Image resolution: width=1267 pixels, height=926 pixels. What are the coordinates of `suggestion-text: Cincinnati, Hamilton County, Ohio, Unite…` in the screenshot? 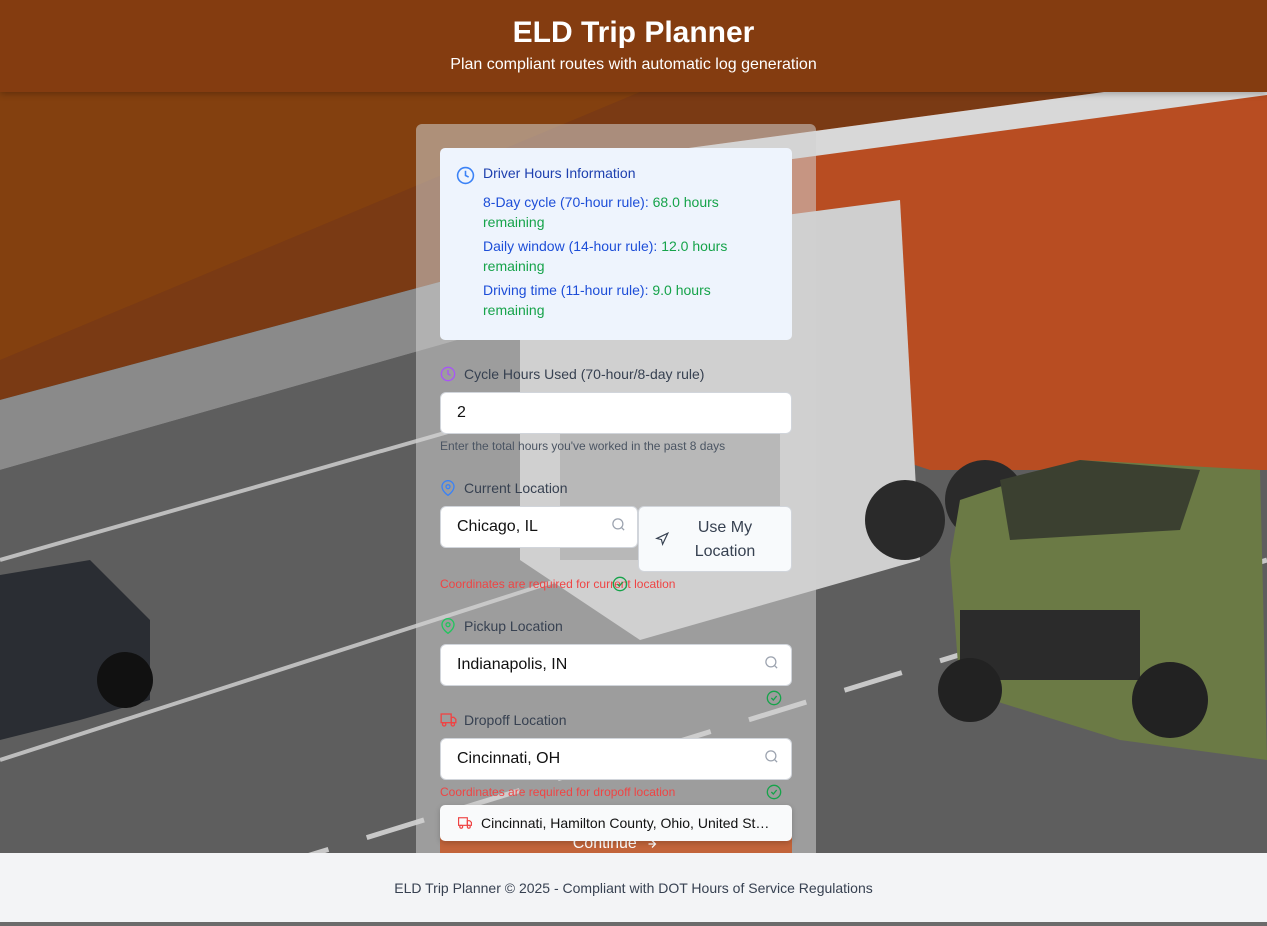 It's located at (628, 823).